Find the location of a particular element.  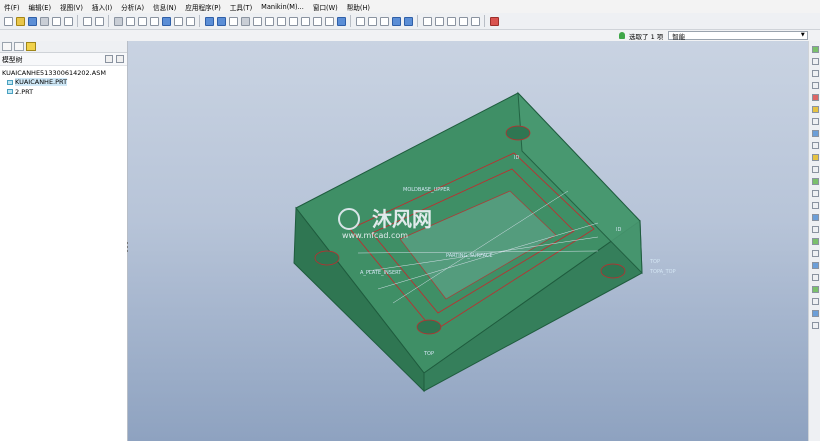

layers-icon is located at coordinates (329, 21).